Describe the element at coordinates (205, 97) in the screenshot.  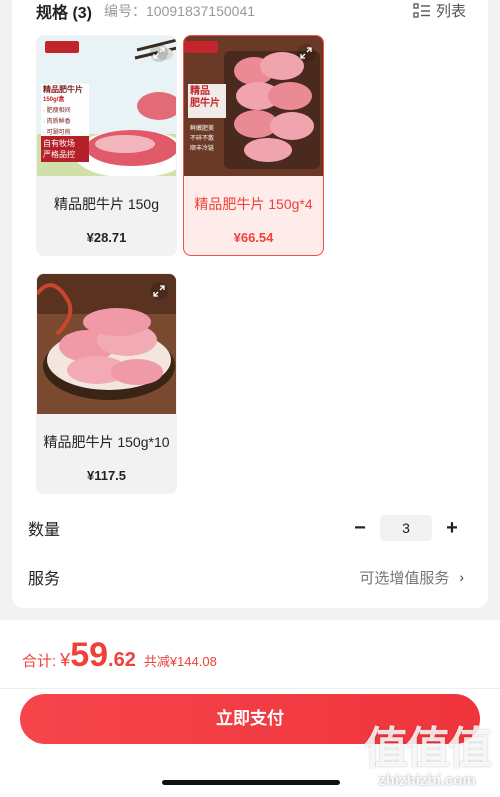
I see `sku-image-caption: 精品 肥牛片` at that location.